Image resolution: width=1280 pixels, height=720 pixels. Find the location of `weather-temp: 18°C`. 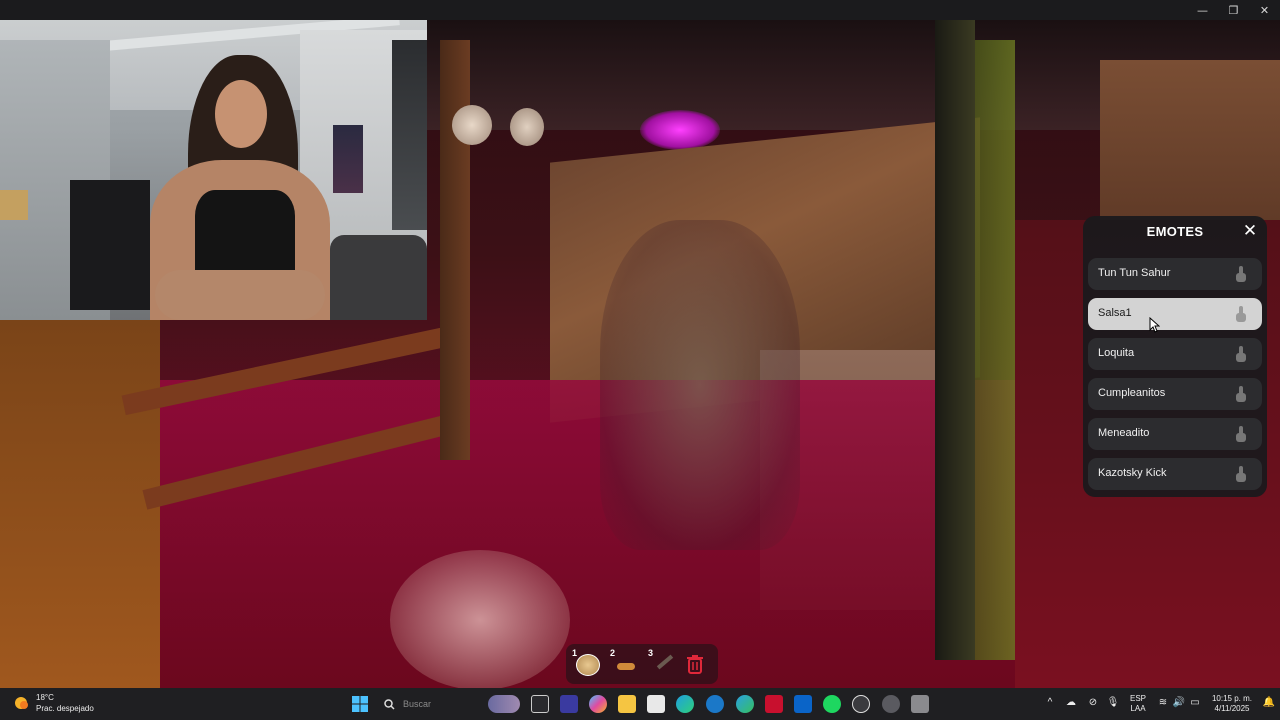

weather-temp: 18°C is located at coordinates (45, 697).